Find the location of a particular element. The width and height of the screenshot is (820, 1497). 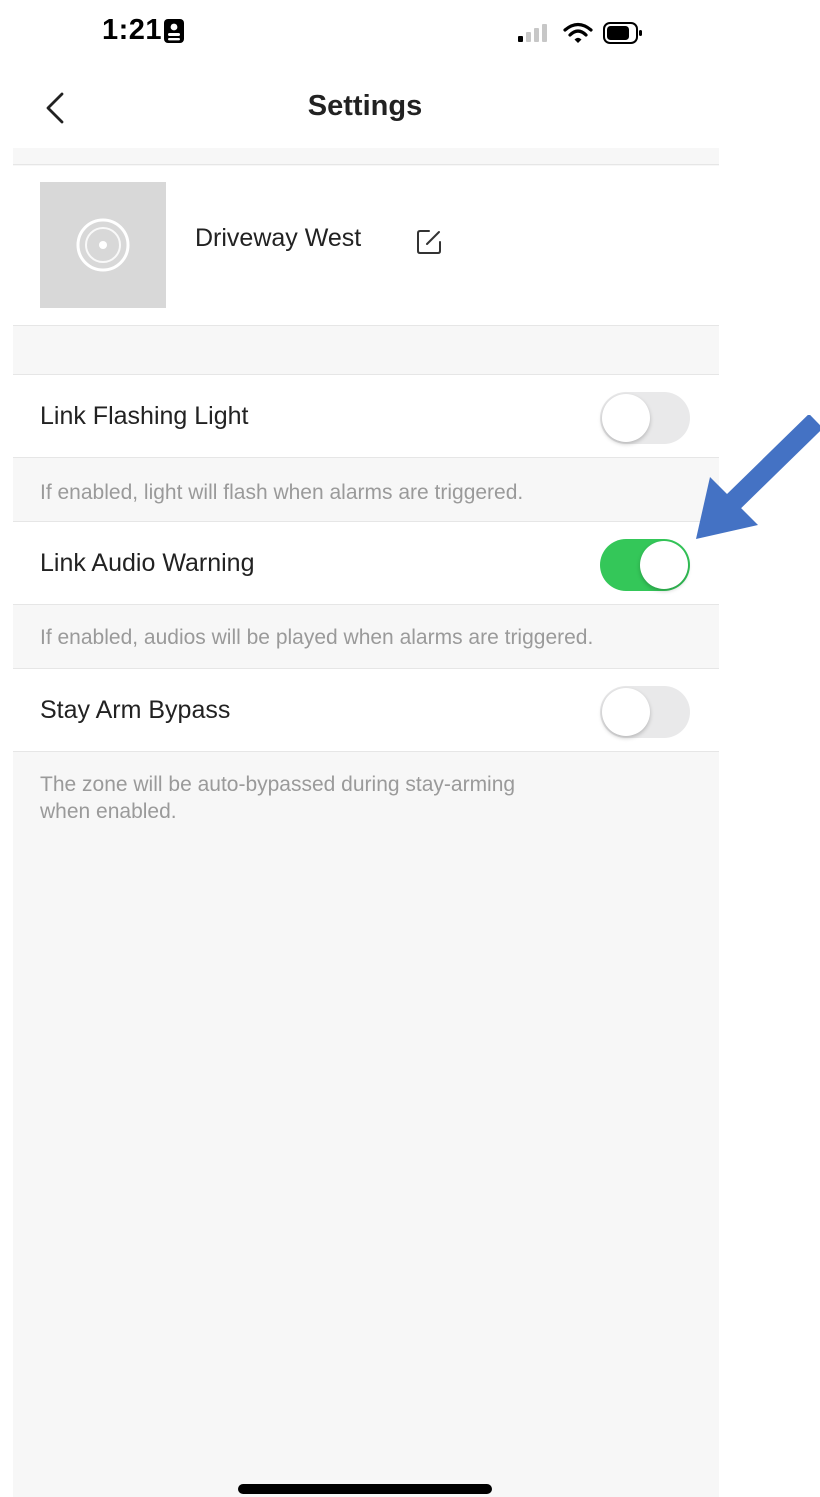

setting-label: Link Audio Warning is located at coordinates (147, 563).